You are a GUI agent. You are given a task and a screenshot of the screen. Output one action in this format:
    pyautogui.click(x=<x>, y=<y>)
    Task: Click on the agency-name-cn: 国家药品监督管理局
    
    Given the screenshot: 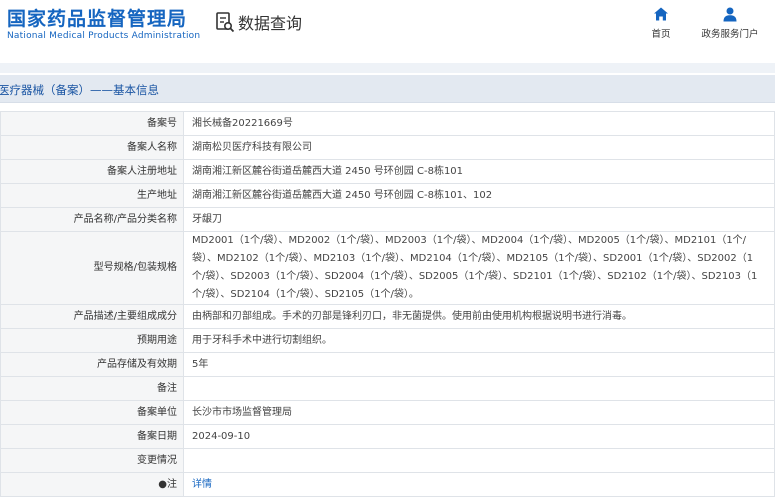 What is the action you would take?
    pyautogui.click(x=97, y=17)
    